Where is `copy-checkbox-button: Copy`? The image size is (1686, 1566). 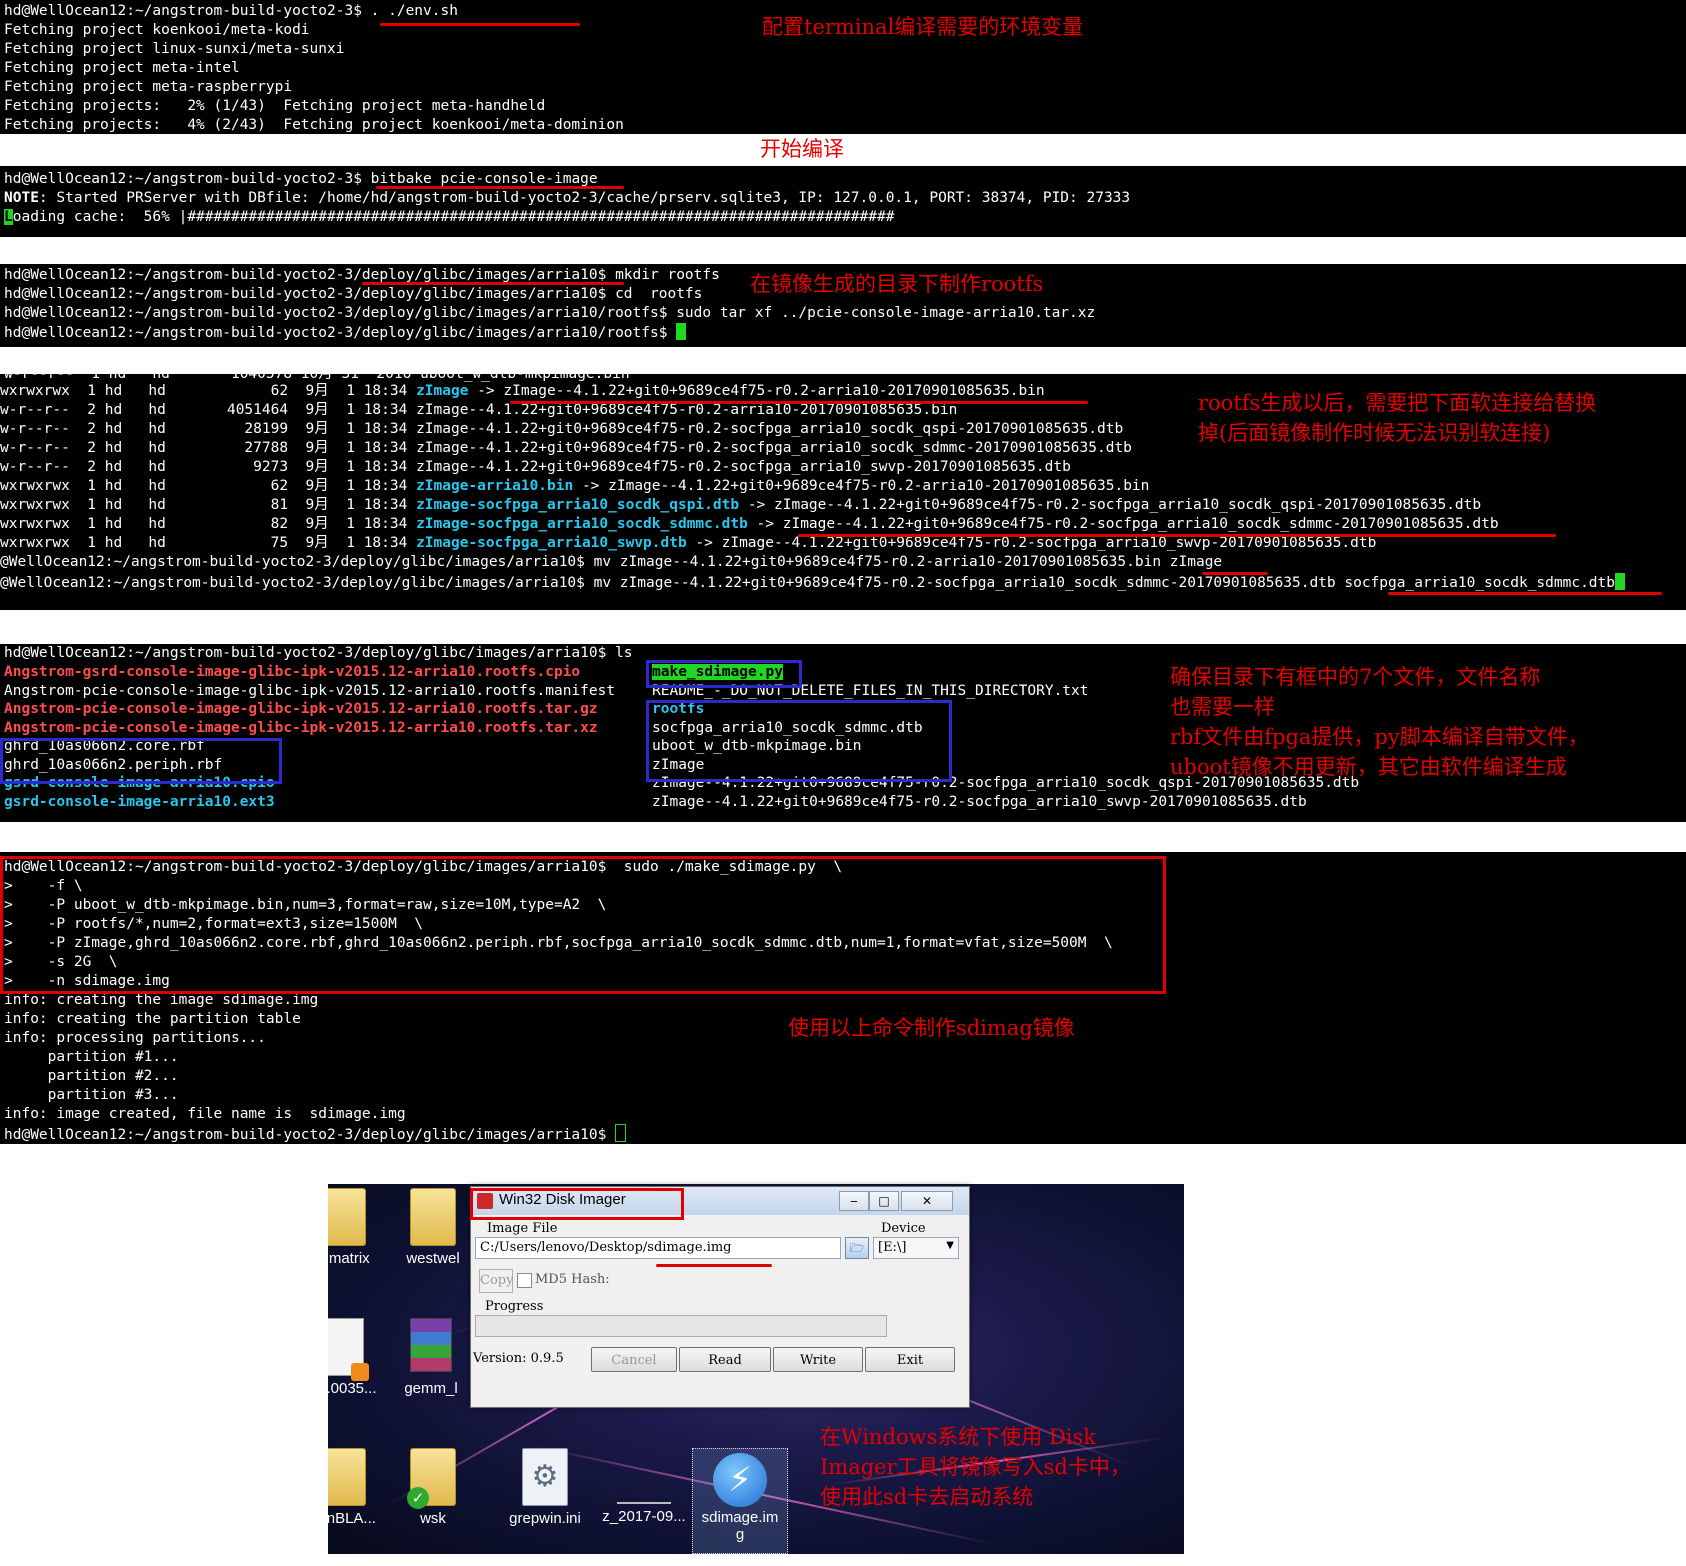
copy-checkbox-button: Copy is located at coordinates (496, 1281).